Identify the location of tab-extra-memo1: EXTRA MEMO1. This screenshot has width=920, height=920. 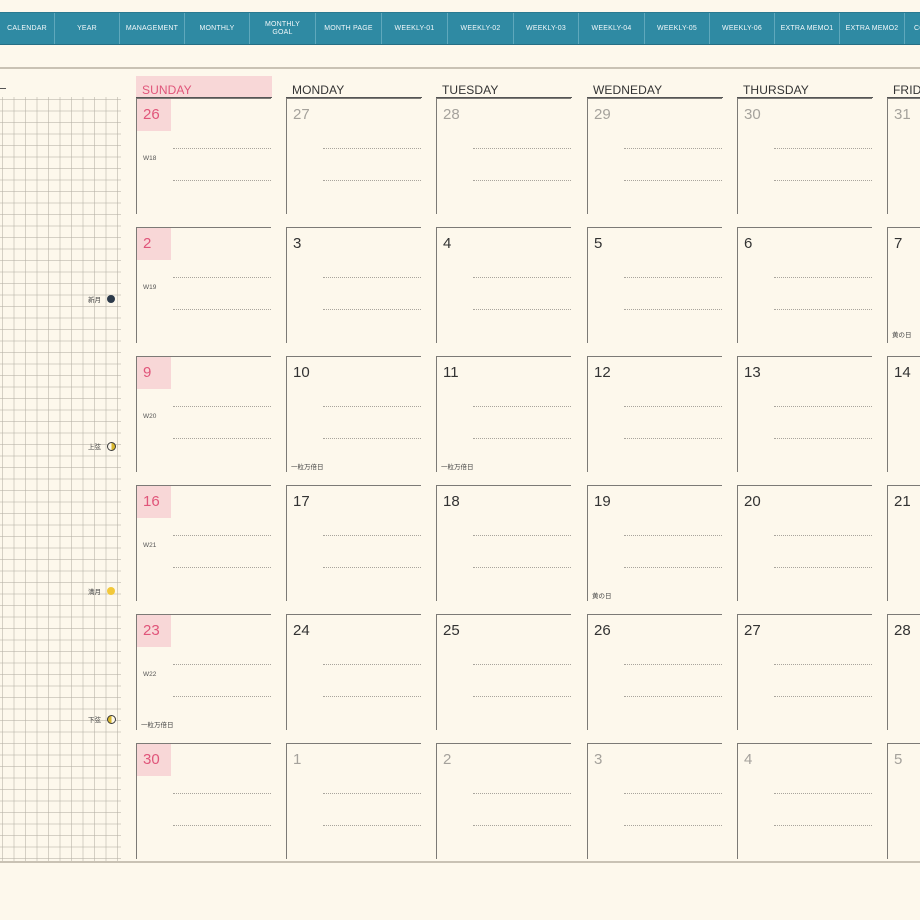
(807, 28).